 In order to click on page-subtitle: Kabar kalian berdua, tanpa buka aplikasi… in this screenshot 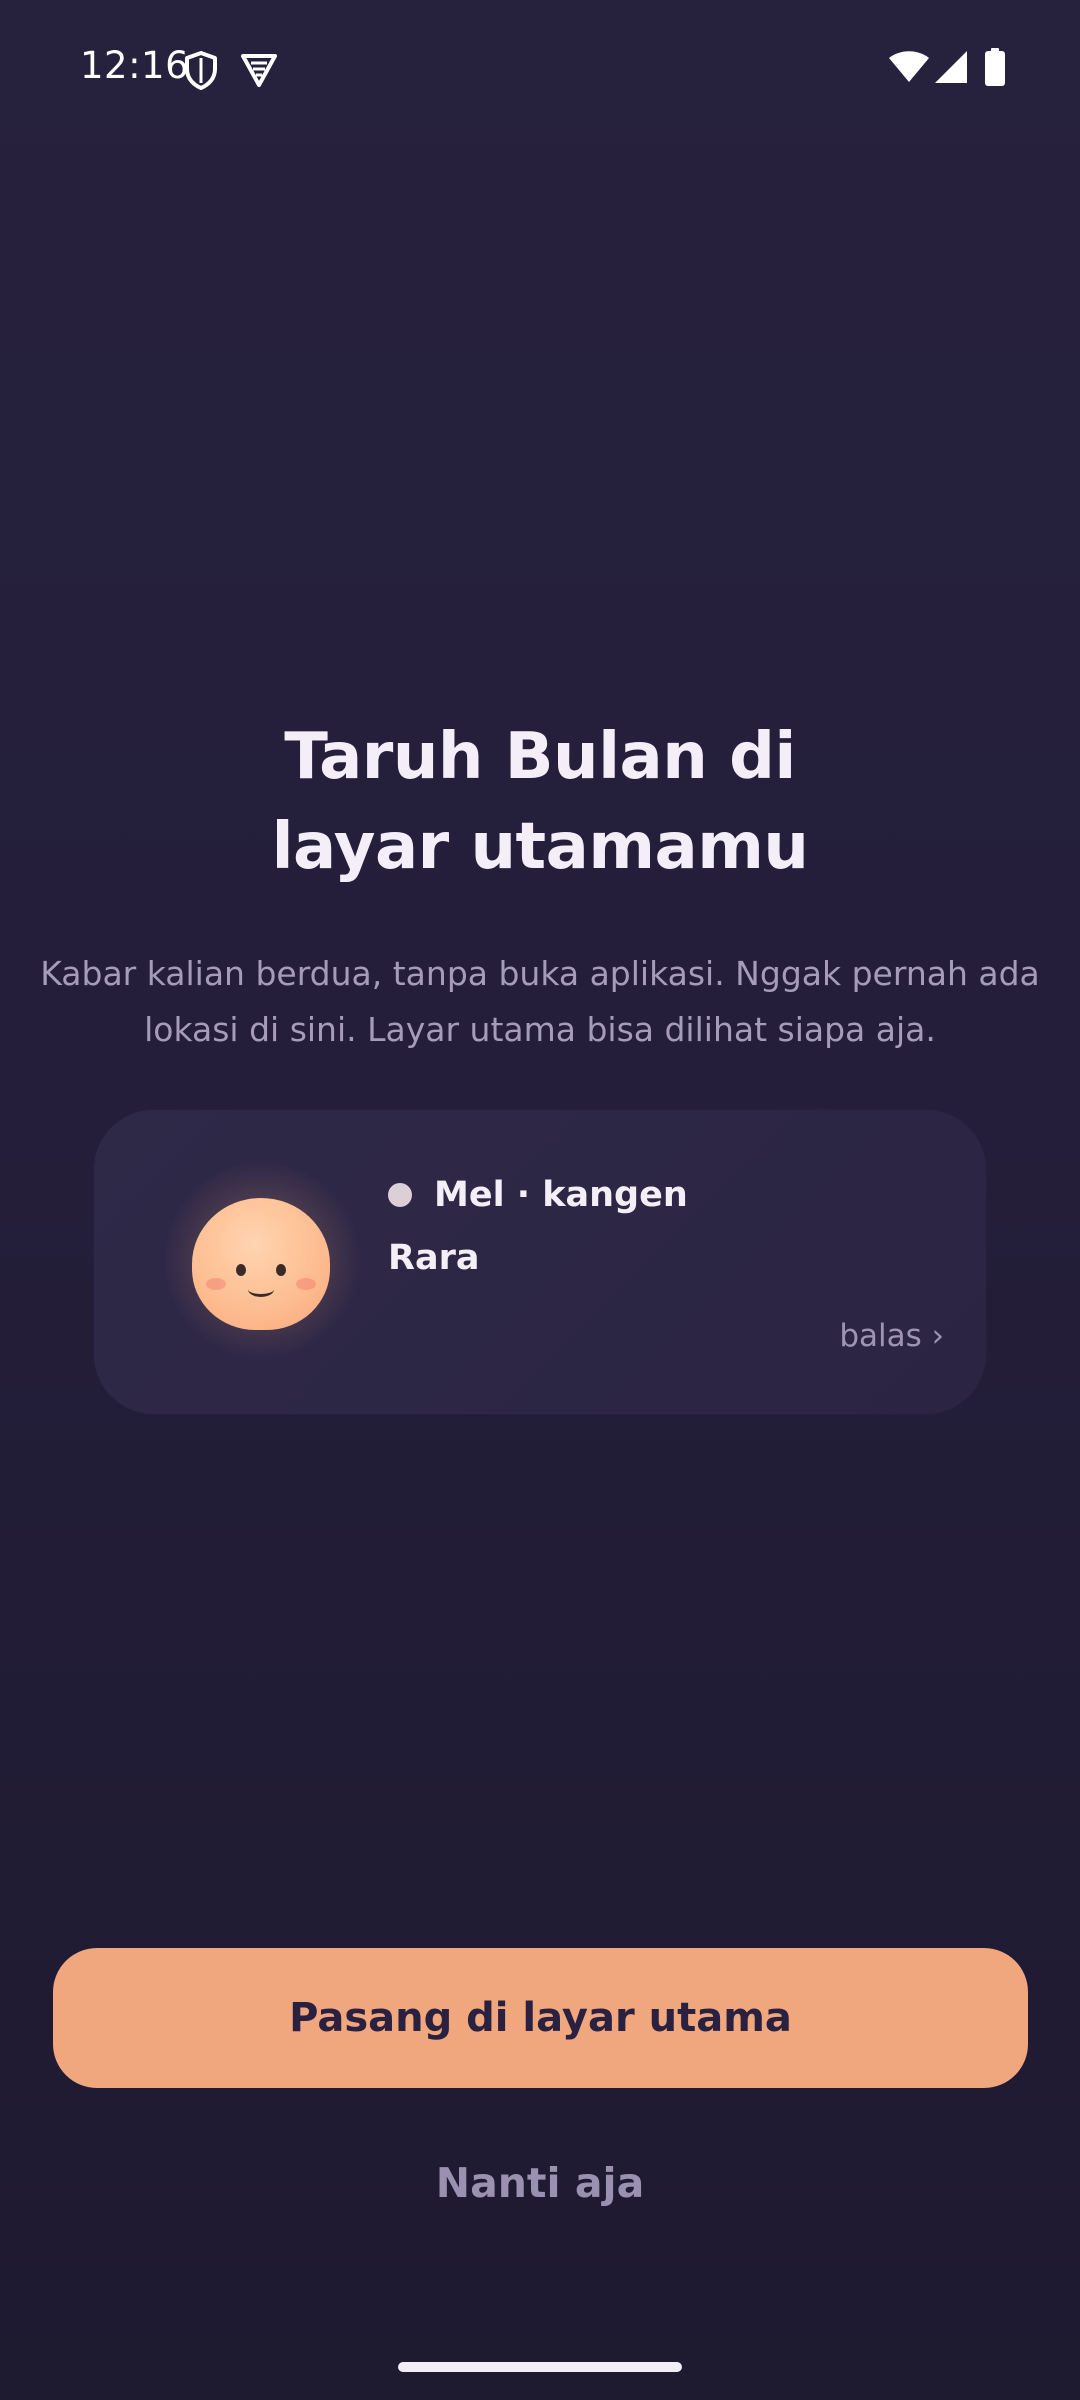, I will do `click(540, 1001)`.